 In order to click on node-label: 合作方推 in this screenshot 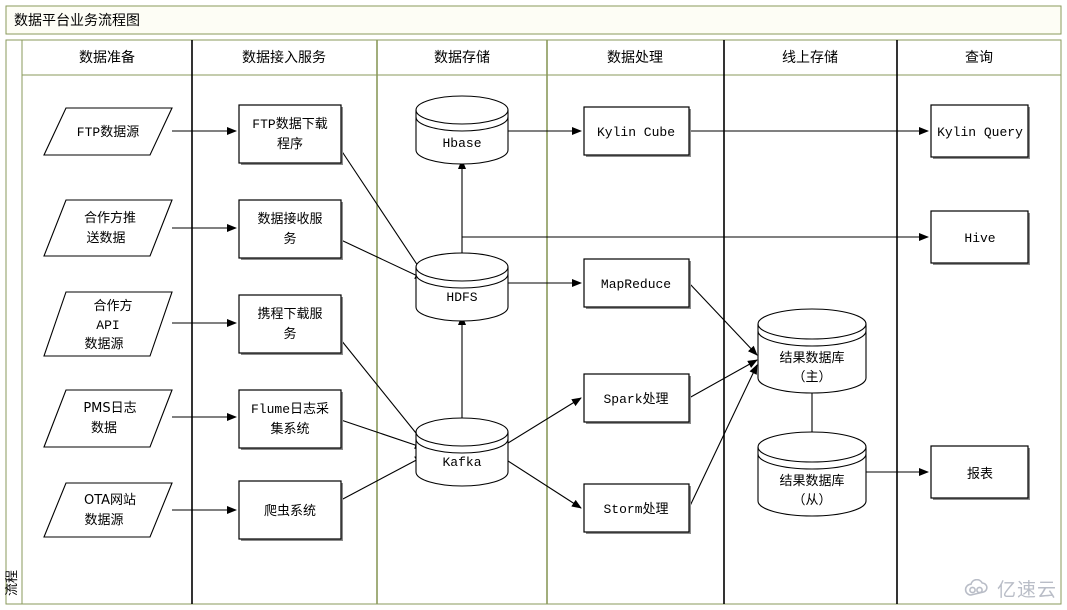, I will do `click(110, 218)`.